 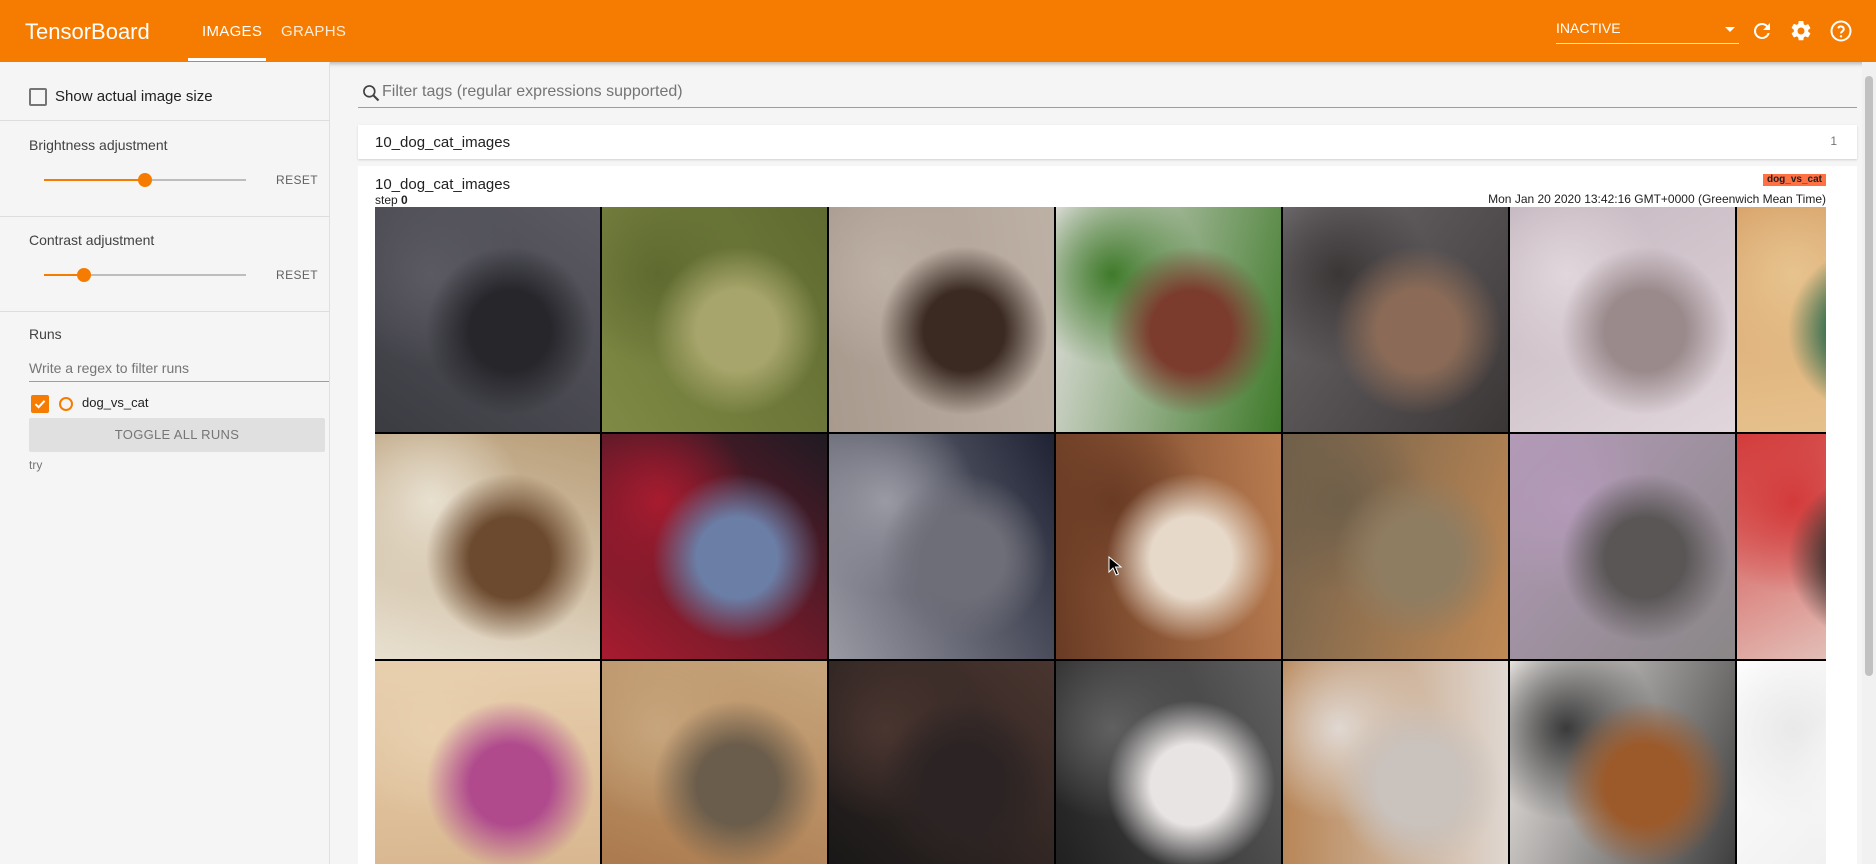 What do you see at coordinates (98, 145) in the screenshot?
I see `brightness-label: Brightness adjustment` at bounding box center [98, 145].